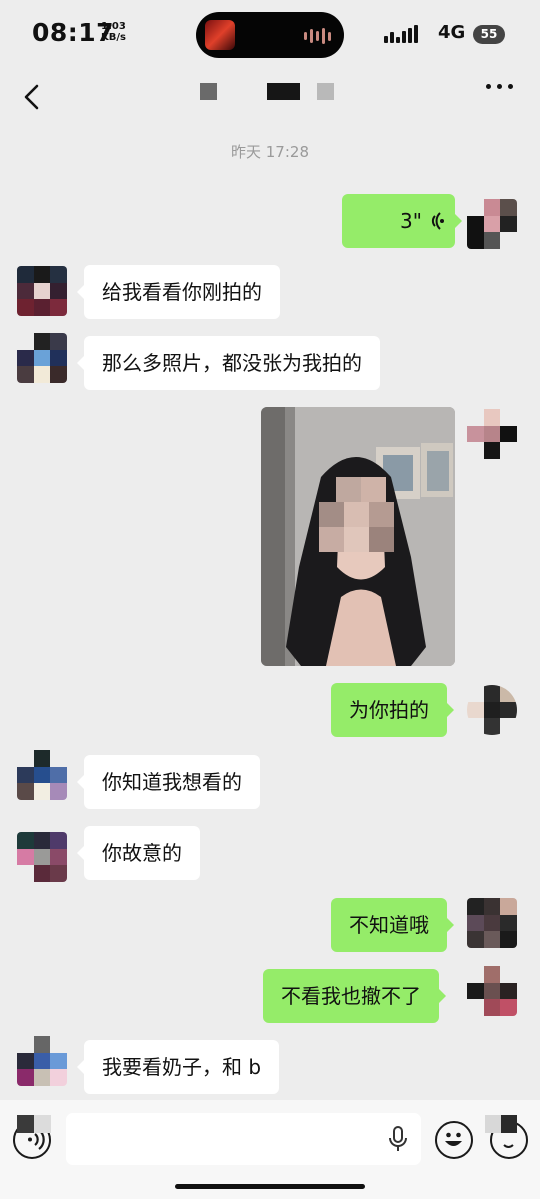  What do you see at coordinates (317, 36) in the screenshot?
I see `audio-wave-icon` at bounding box center [317, 36].